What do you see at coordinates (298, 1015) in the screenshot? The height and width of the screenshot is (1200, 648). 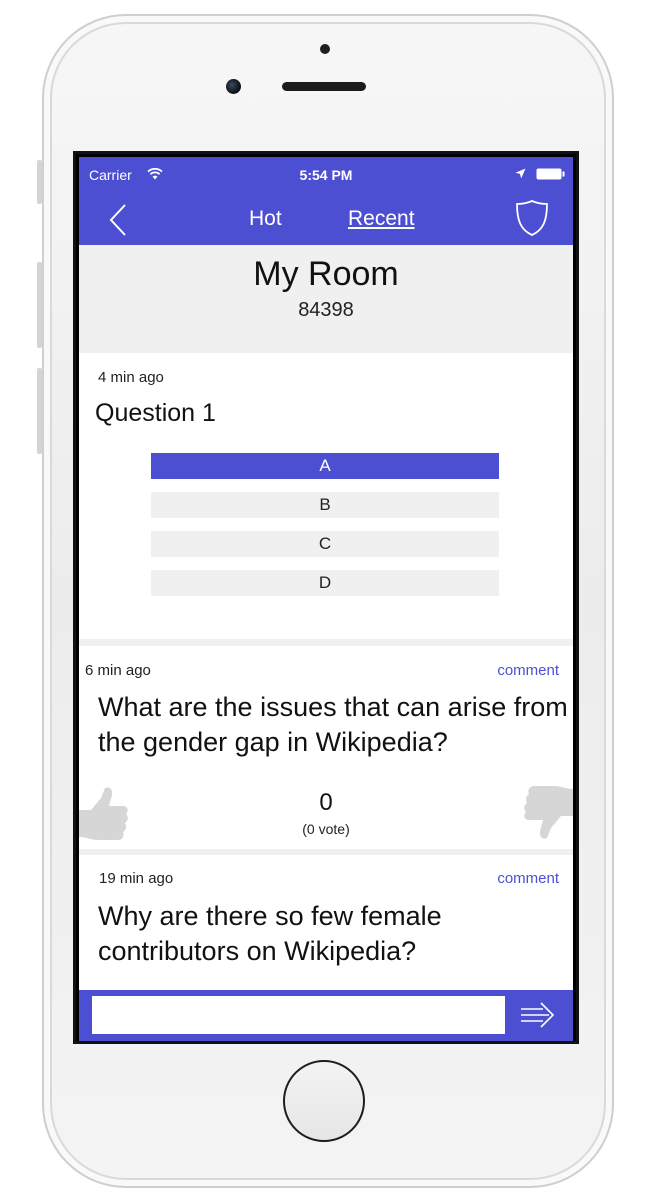 I see `question-input` at bounding box center [298, 1015].